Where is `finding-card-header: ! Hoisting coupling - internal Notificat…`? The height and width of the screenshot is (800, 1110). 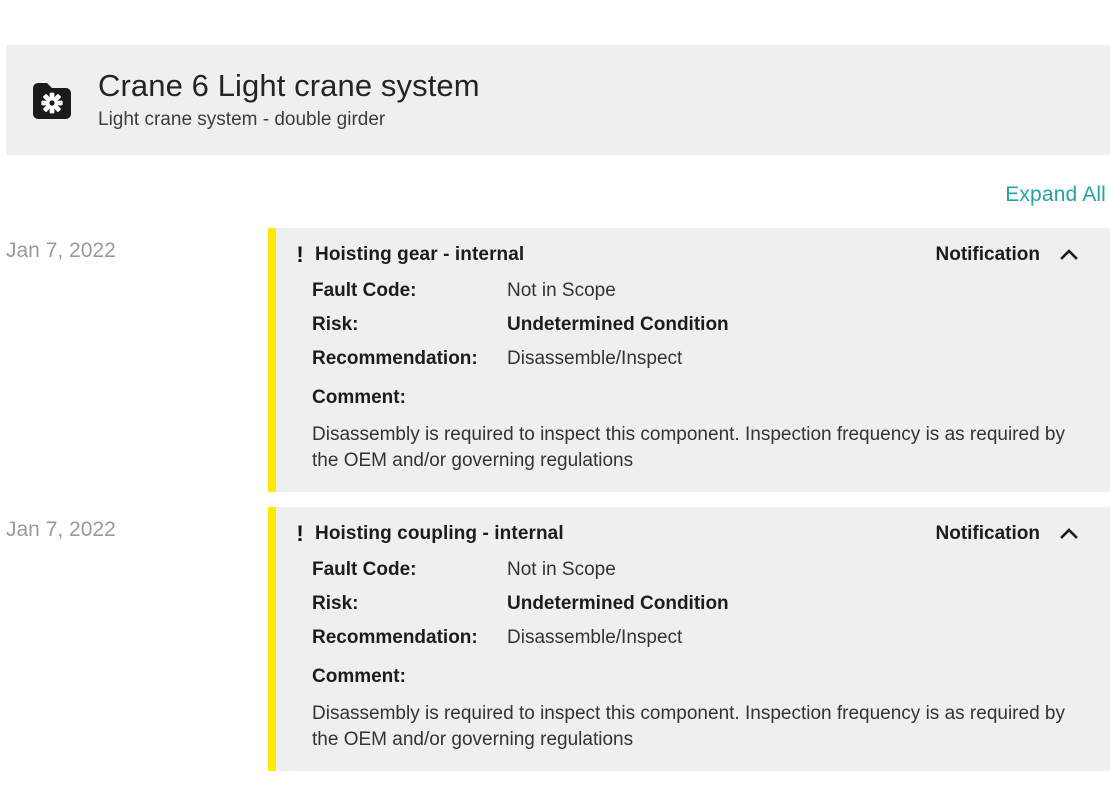 finding-card-header: ! Hoisting coupling - internal Notificat… is located at coordinates (688, 534).